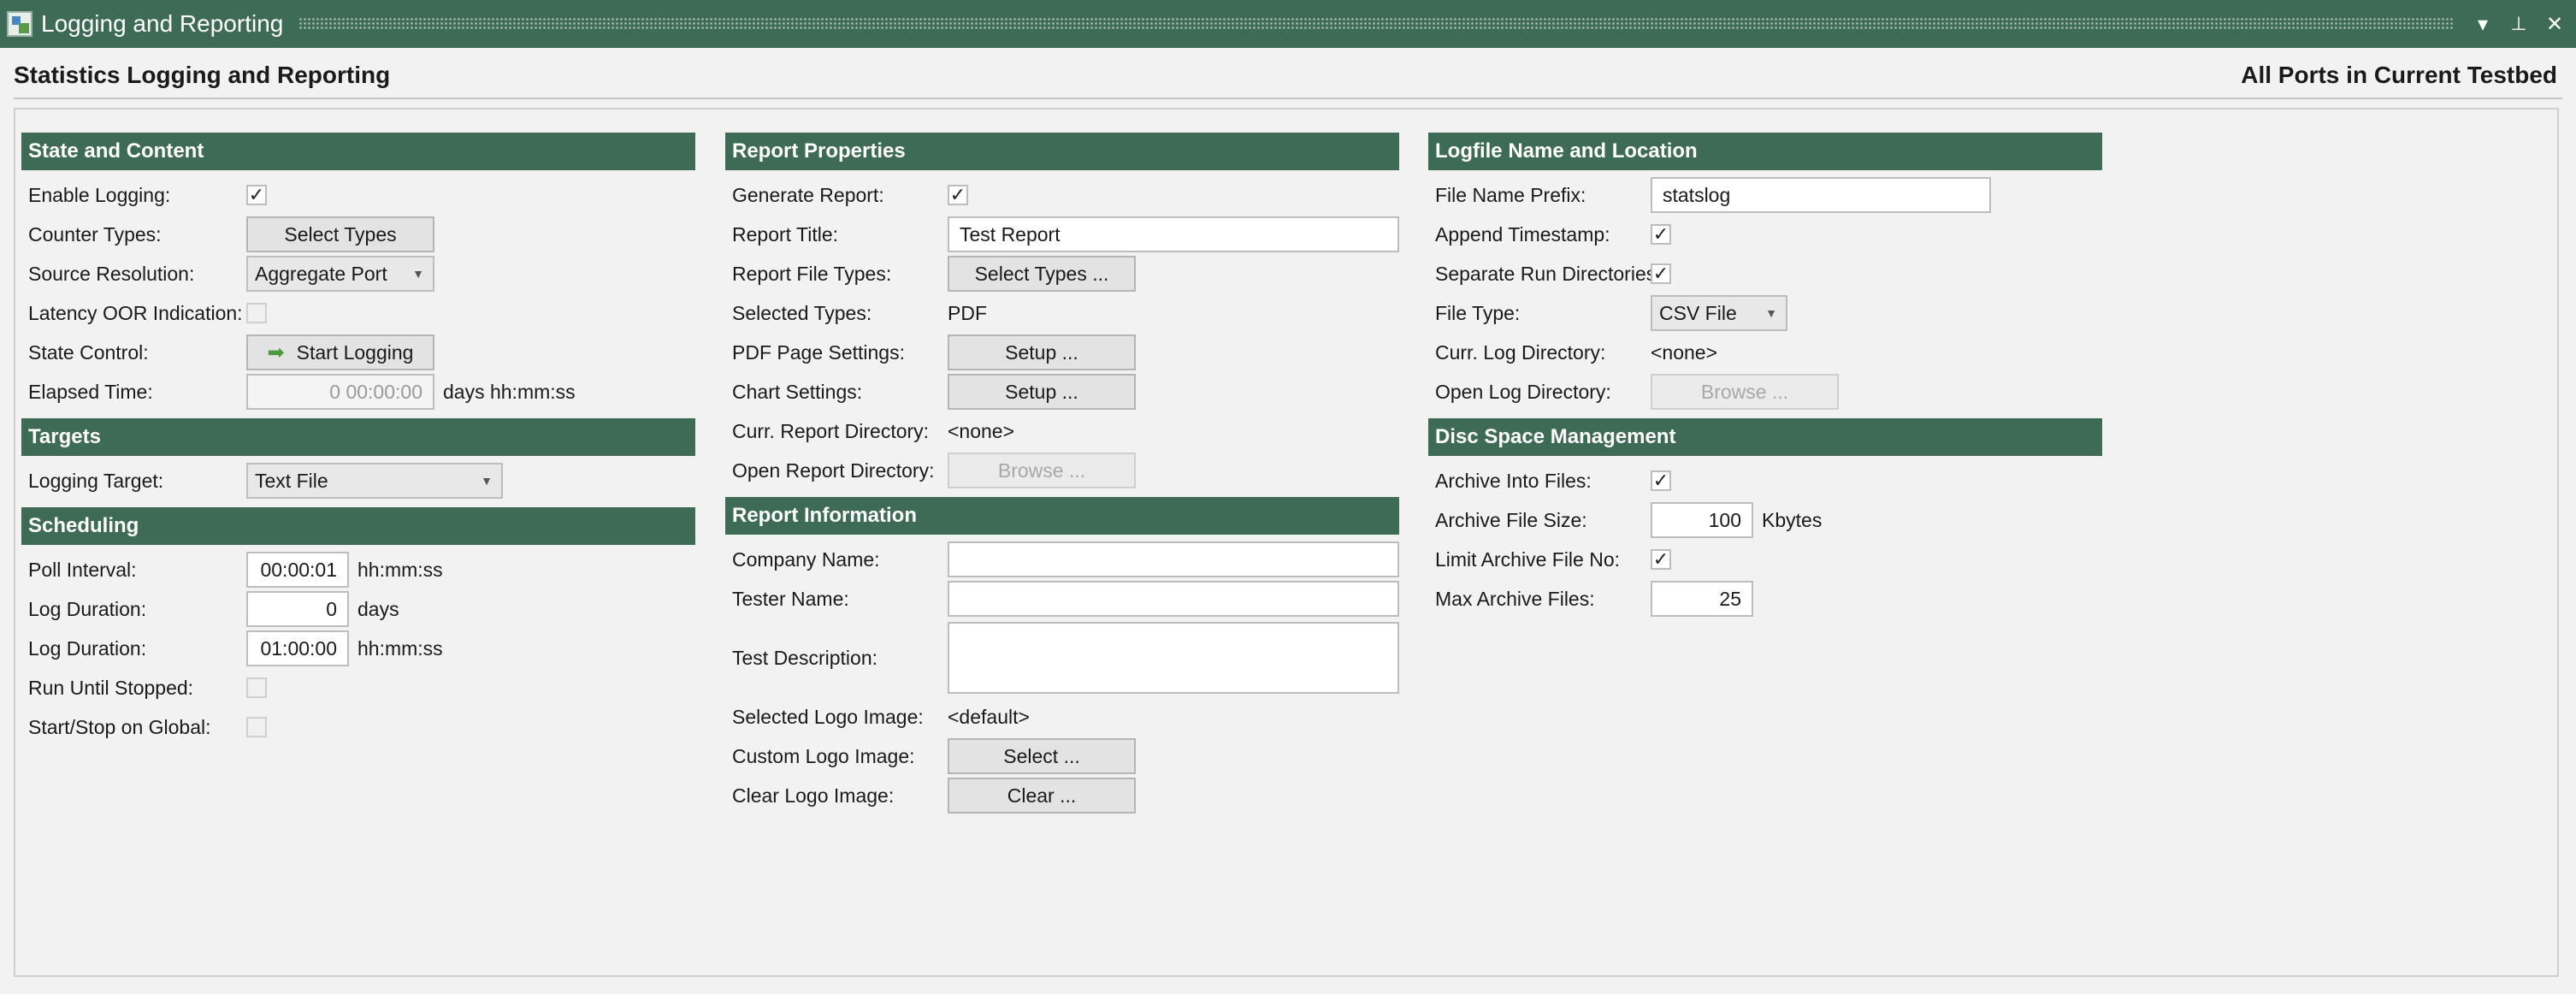 This screenshot has width=2576, height=994. I want to click on company-name-input, so click(1173, 559).